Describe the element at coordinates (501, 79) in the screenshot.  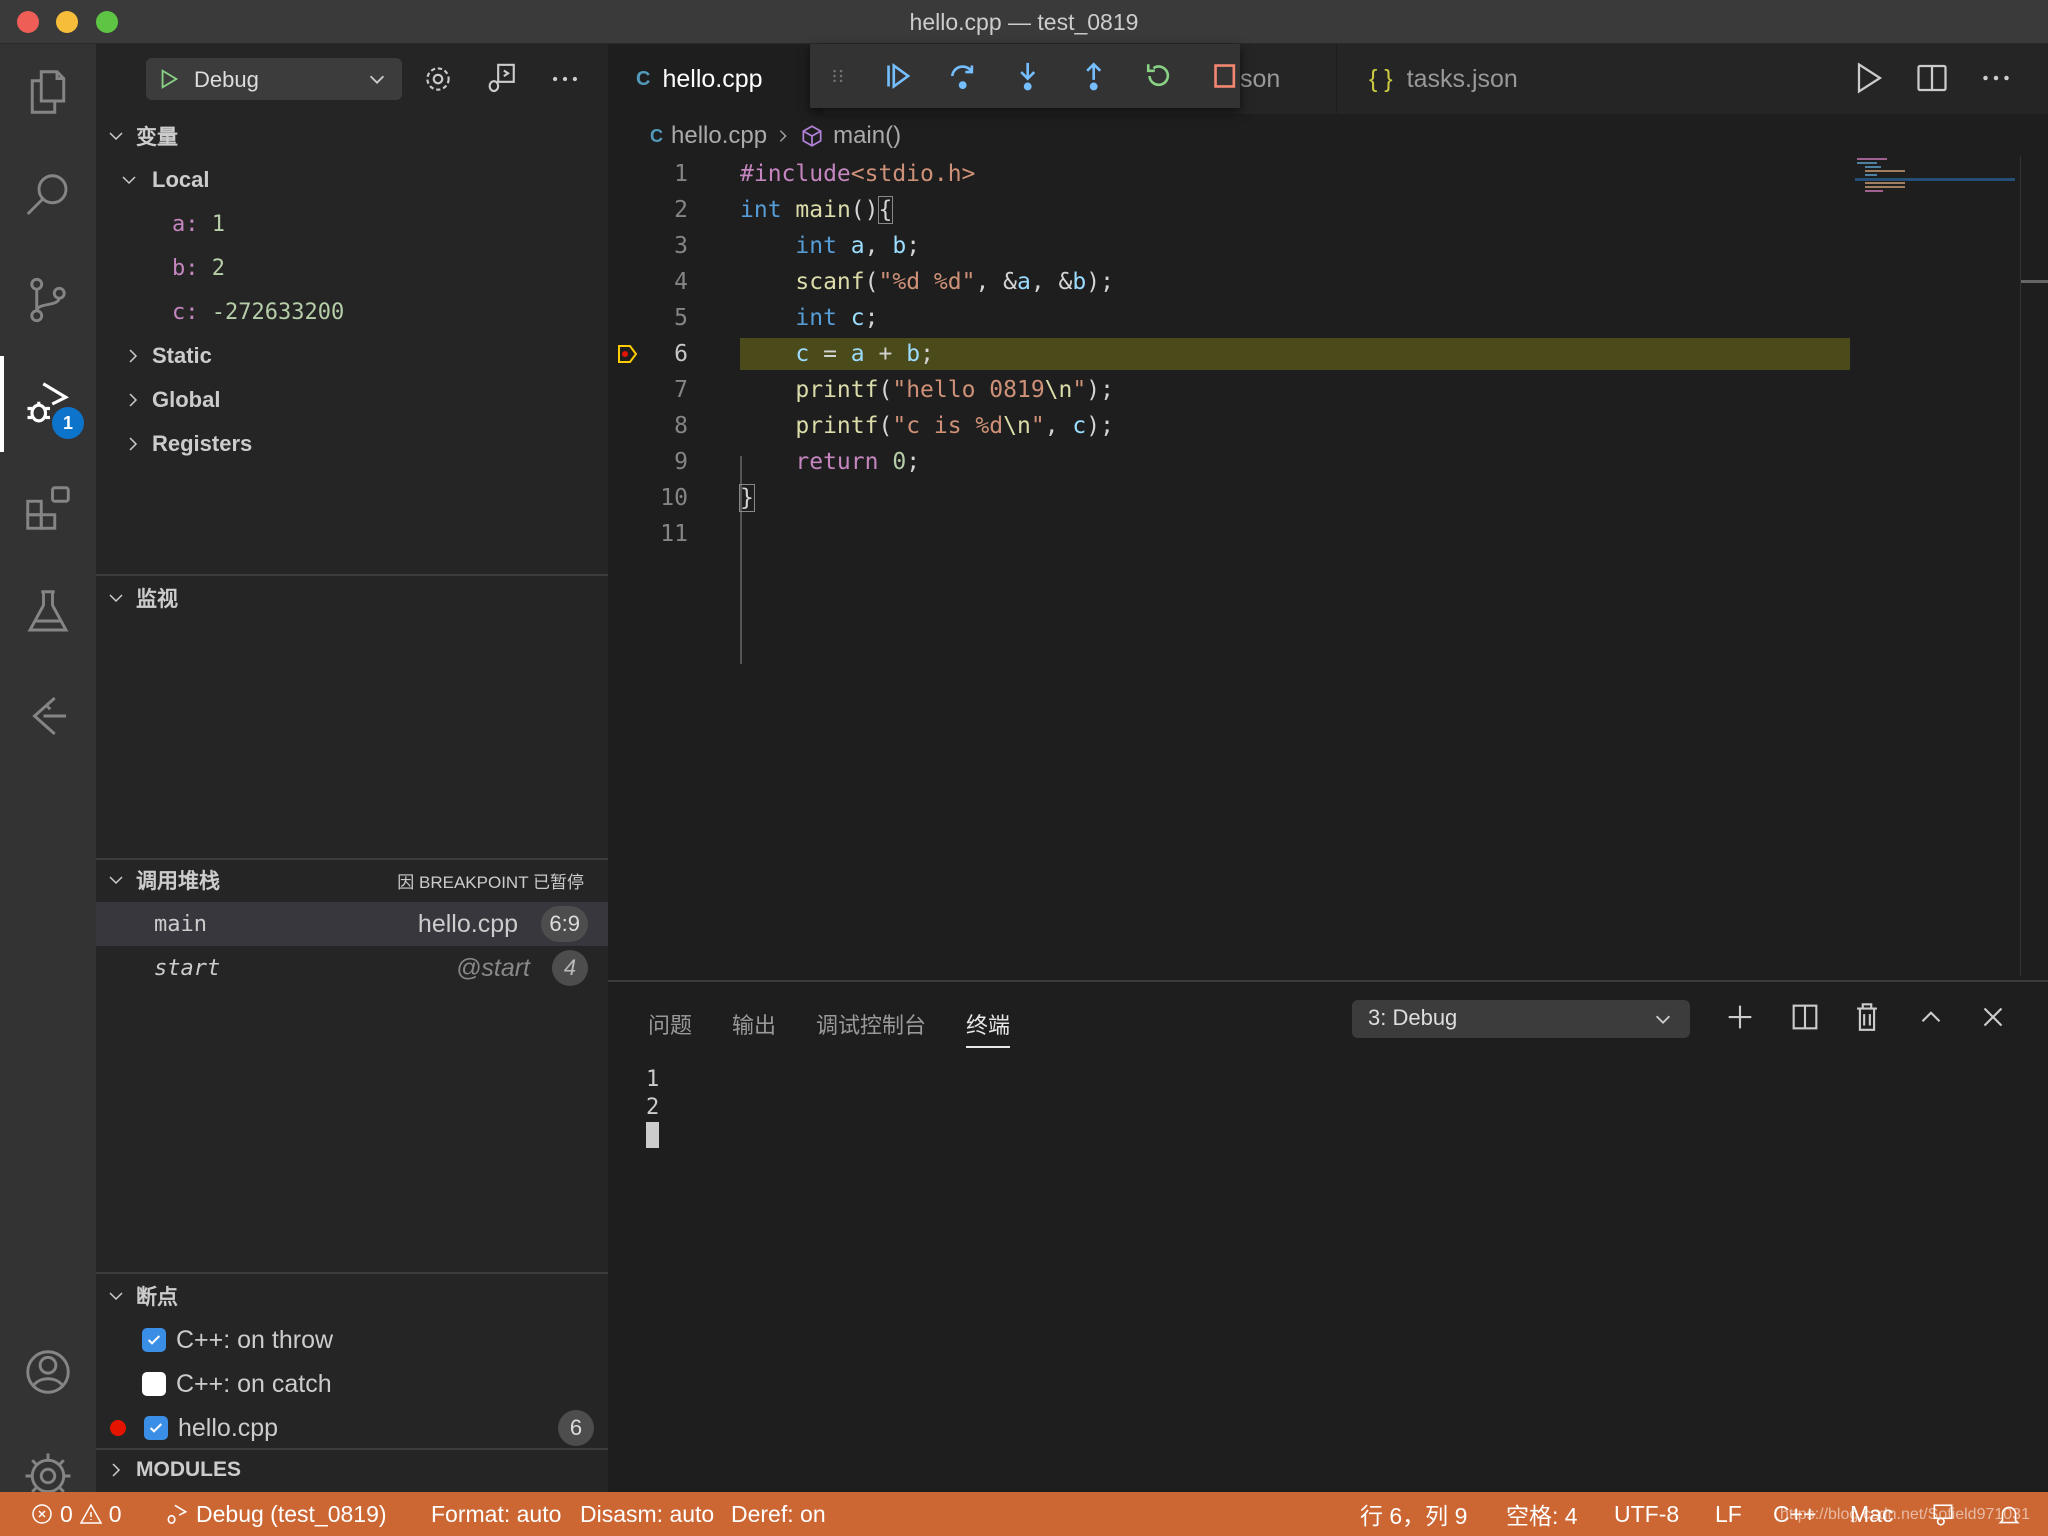
I see `debug-console-icon` at that location.